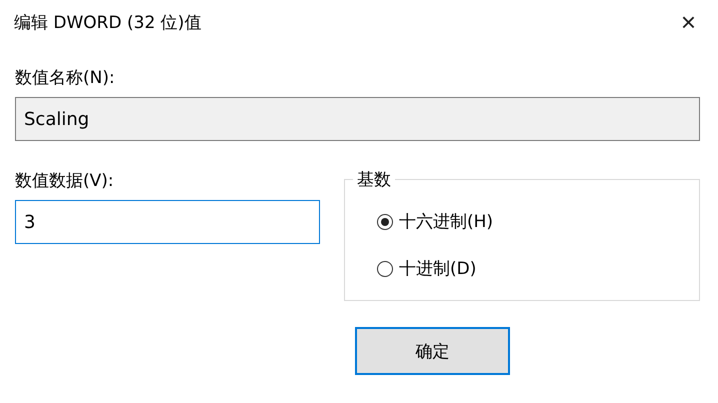  Describe the element at coordinates (357, 119) in the screenshot. I see `value-name-field: Scaling` at that location.